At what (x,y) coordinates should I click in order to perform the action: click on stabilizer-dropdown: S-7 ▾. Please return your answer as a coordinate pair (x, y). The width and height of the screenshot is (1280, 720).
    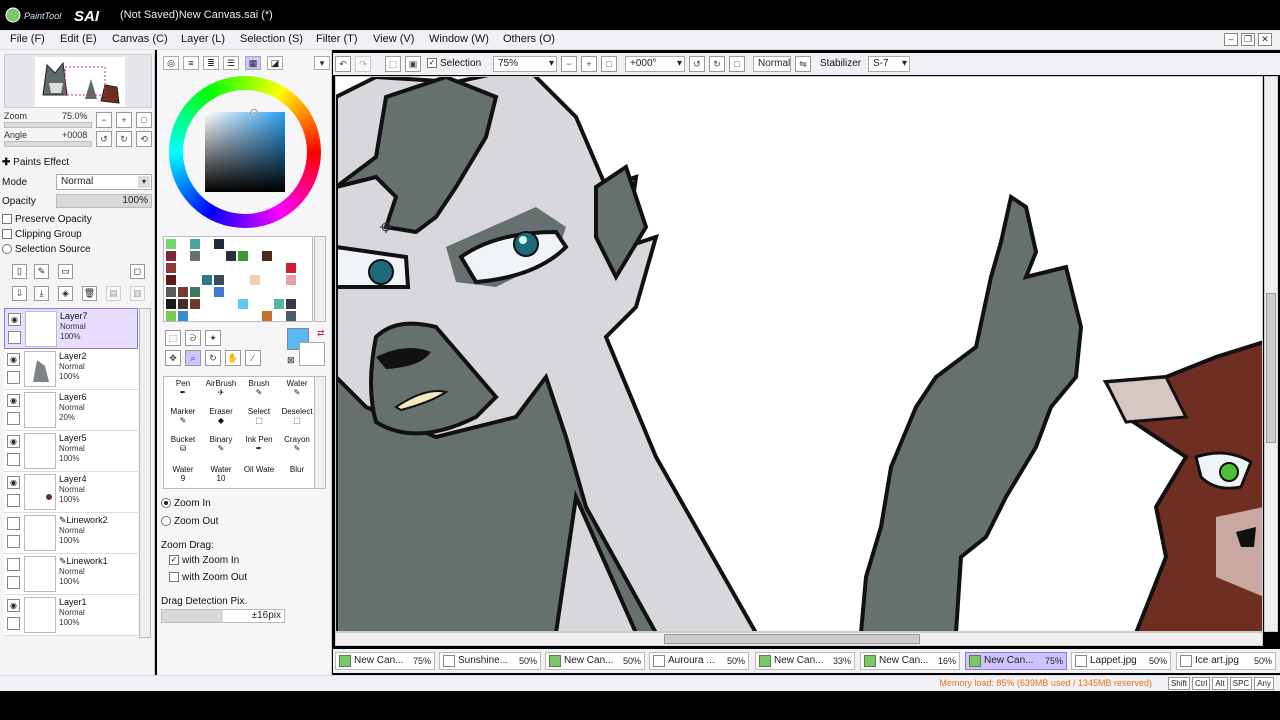
    Looking at the image, I should click on (889, 64).